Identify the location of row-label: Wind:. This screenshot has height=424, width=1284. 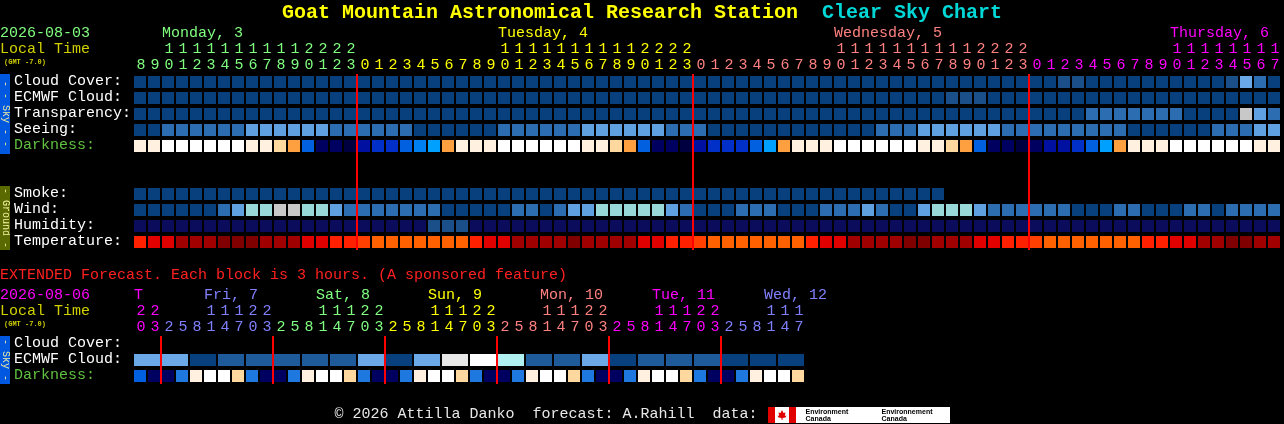
(36, 210).